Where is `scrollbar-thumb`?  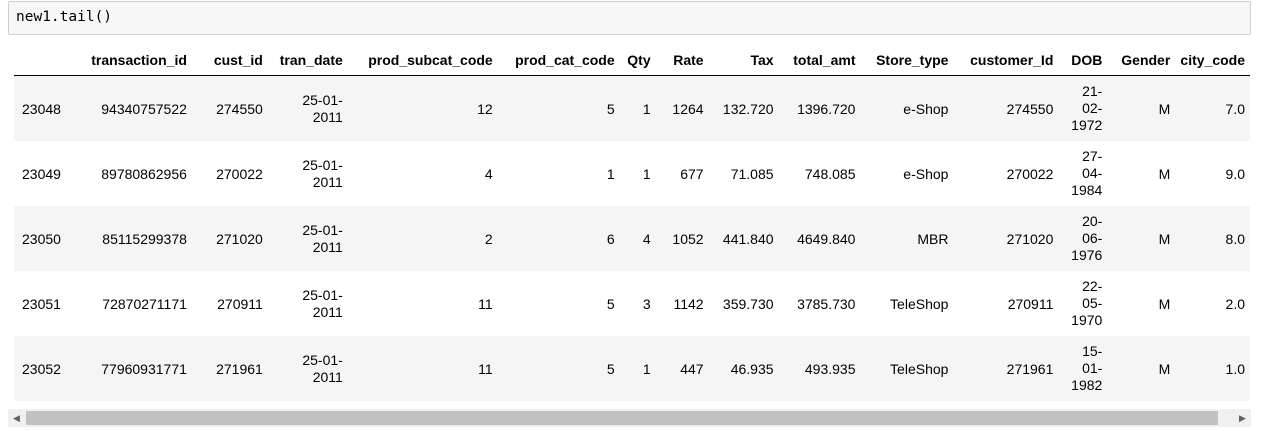
scrollbar-thumb is located at coordinates (622, 418).